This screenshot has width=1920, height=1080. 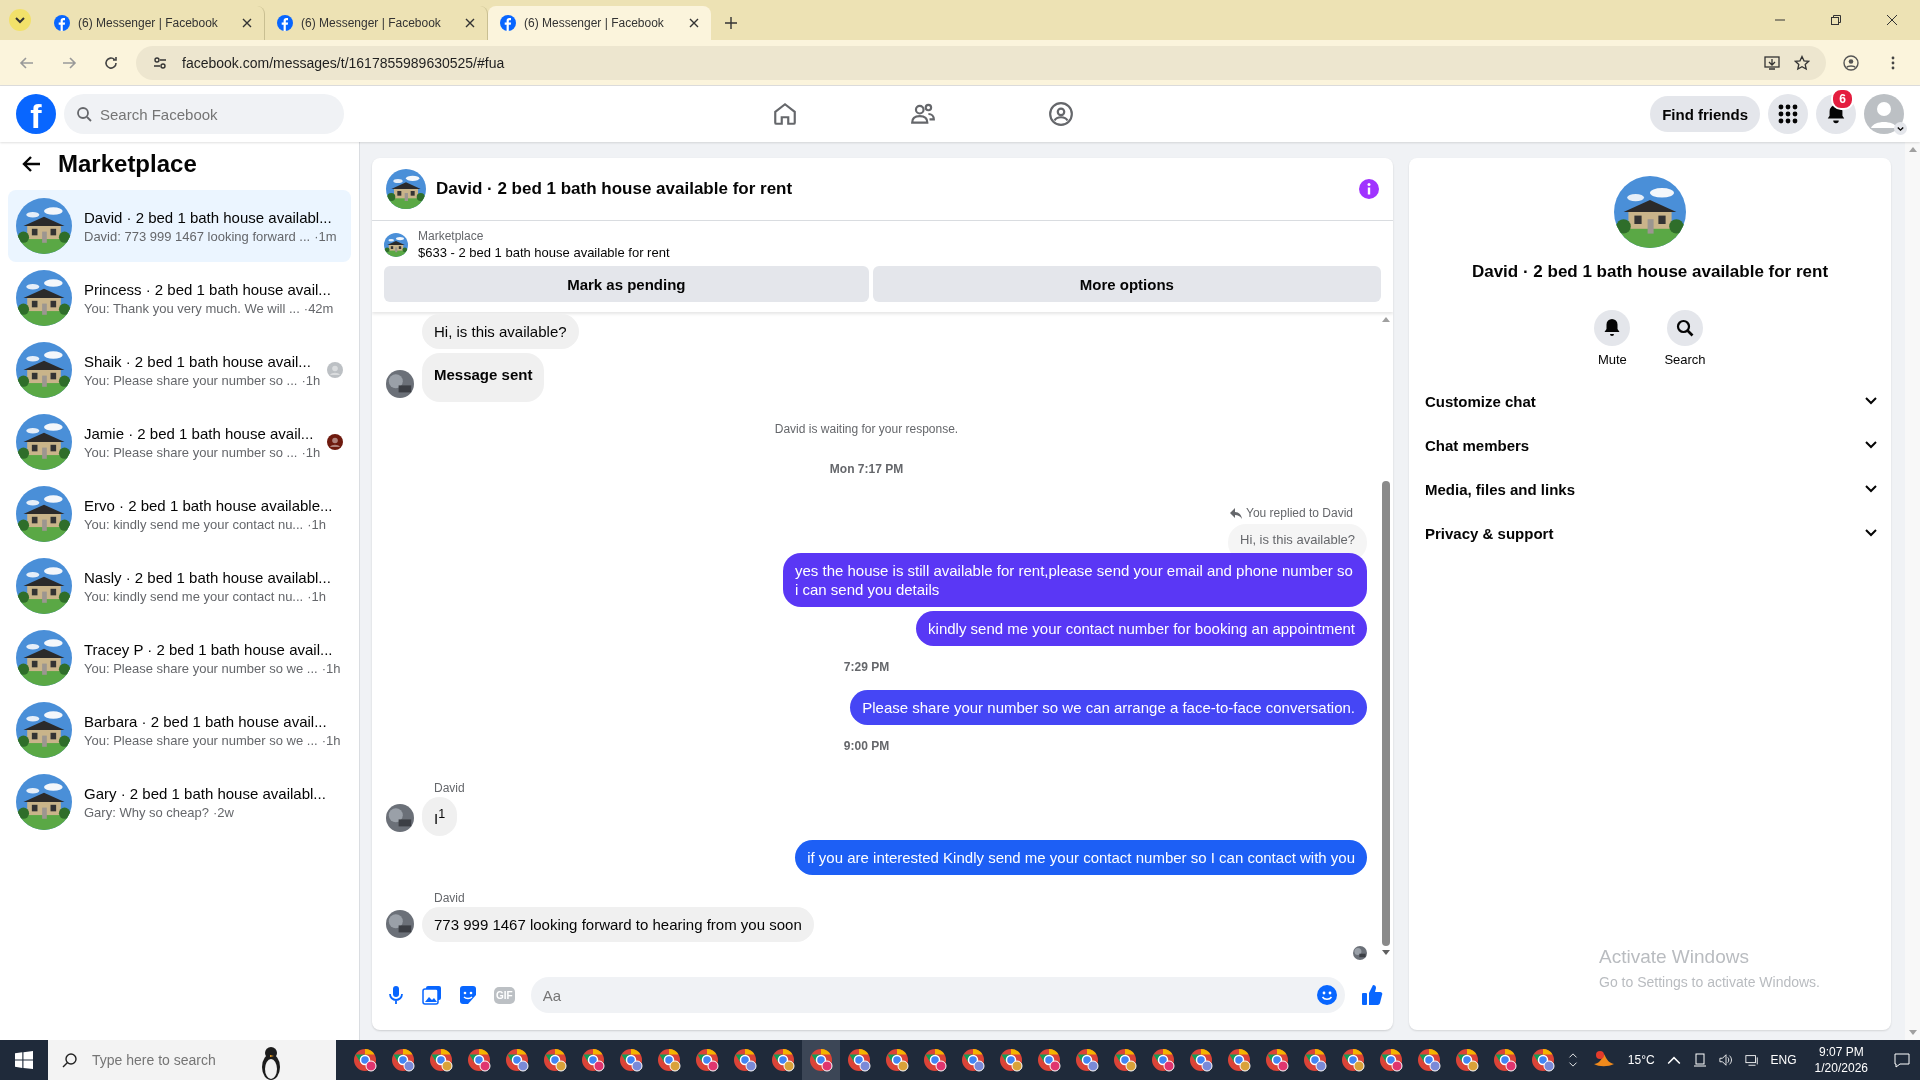 I want to click on browser-tab: (6) Messenger | Facebook, so click(x=599, y=23).